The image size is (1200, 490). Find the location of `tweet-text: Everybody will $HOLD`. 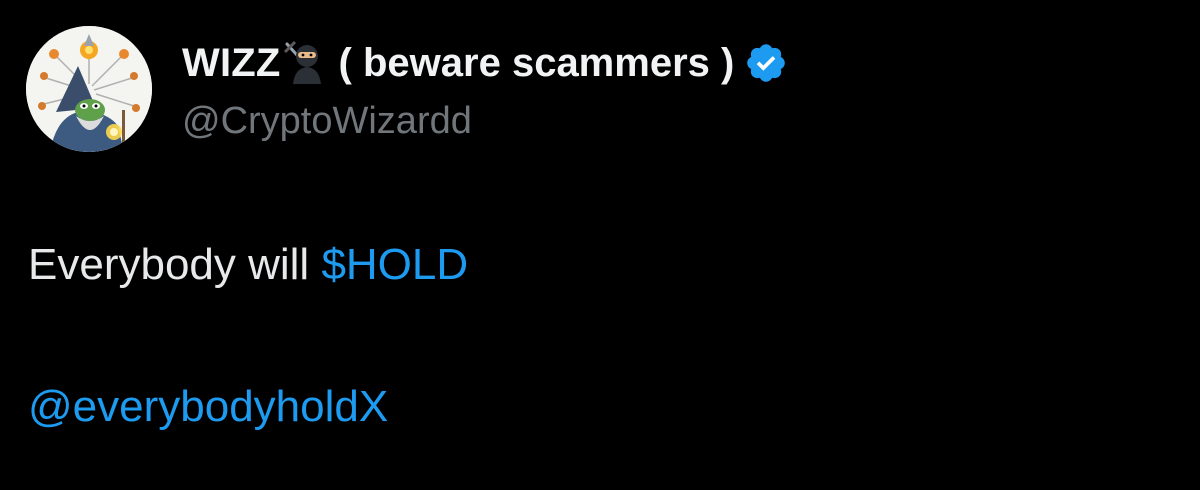

tweet-text: Everybody will $HOLD is located at coordinates (248, 265).